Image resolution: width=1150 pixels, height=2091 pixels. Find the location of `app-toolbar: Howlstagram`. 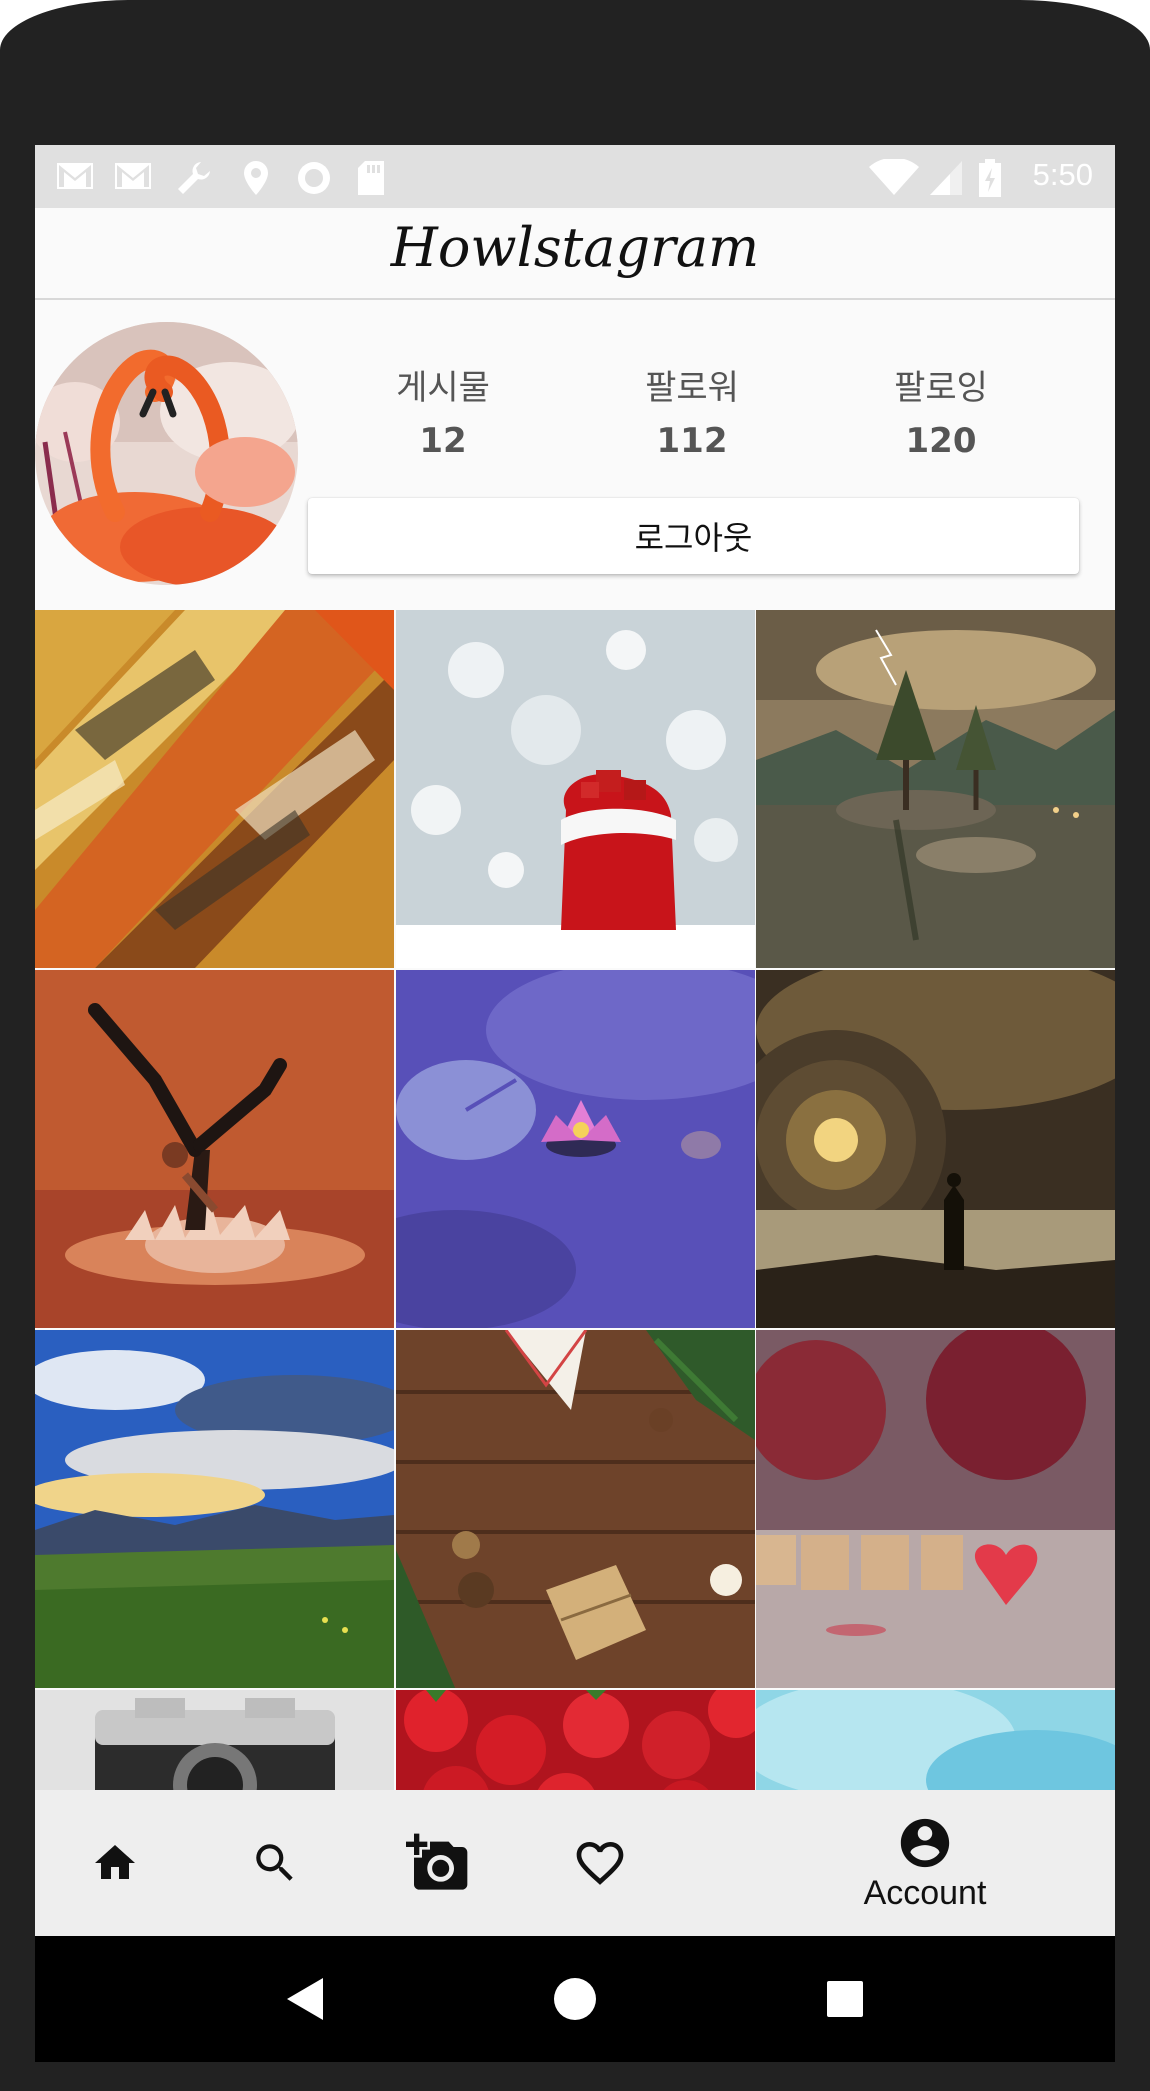

app-toolbar: Howlstagram is located at coordinates (575, 254).